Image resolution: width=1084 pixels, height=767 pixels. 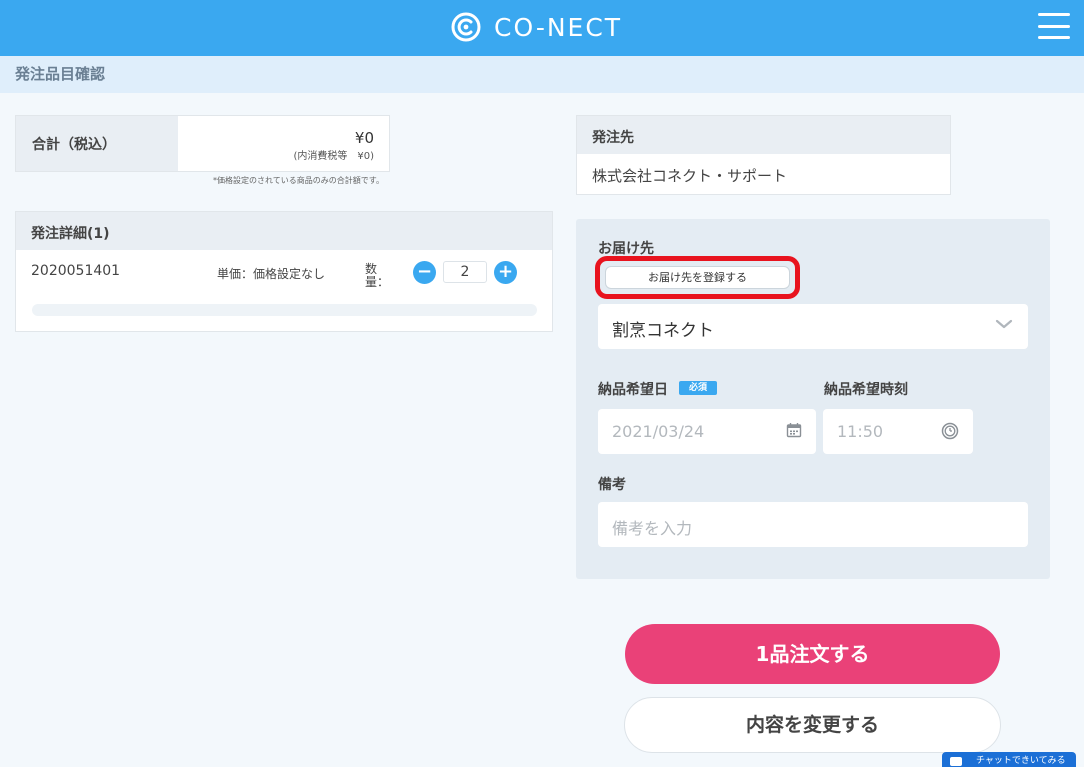 I want to click on total-tax: (内消費税等 ¥0), so click(x=333, y=156).